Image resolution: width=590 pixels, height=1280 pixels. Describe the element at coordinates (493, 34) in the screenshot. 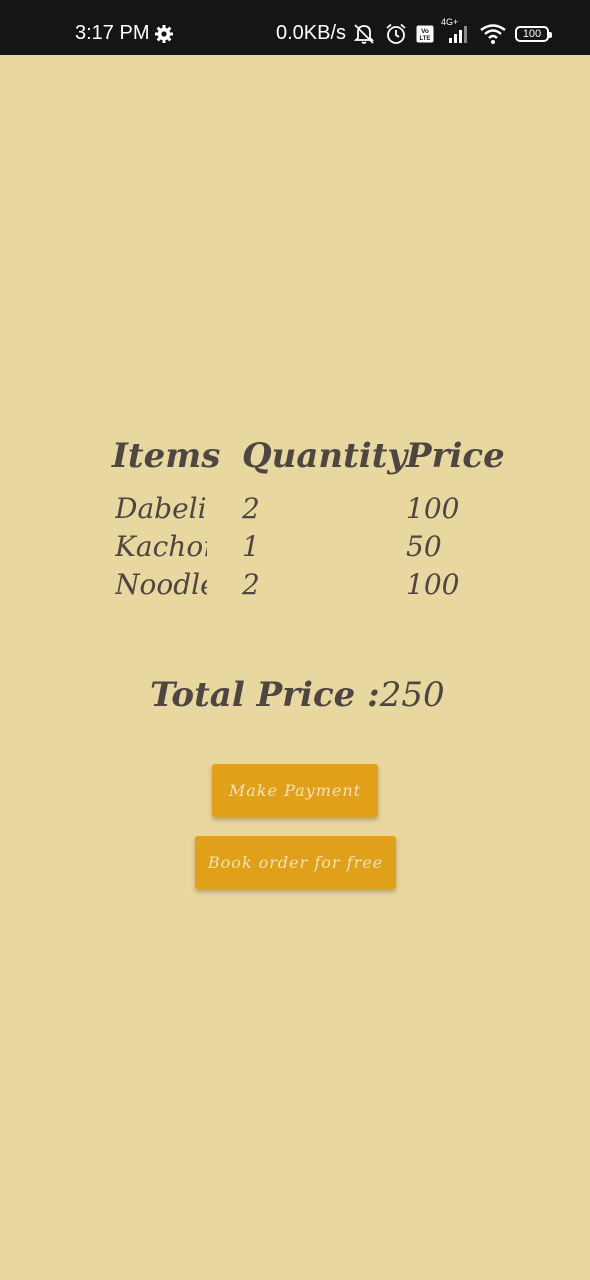

I see `wifi-icon` at that location.